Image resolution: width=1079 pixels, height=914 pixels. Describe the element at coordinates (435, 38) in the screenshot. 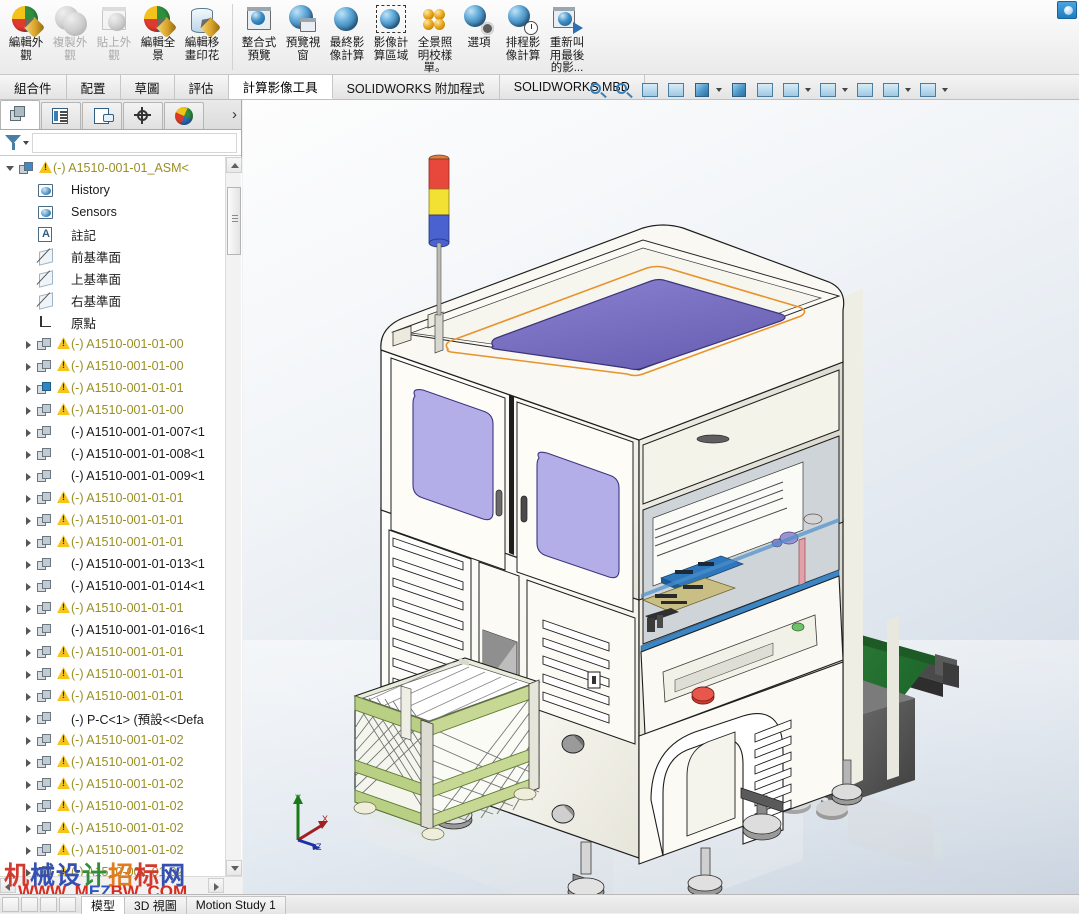

I see `ribbon-button-scene-illumination-proof: 全景照明校樣單。` at that location.